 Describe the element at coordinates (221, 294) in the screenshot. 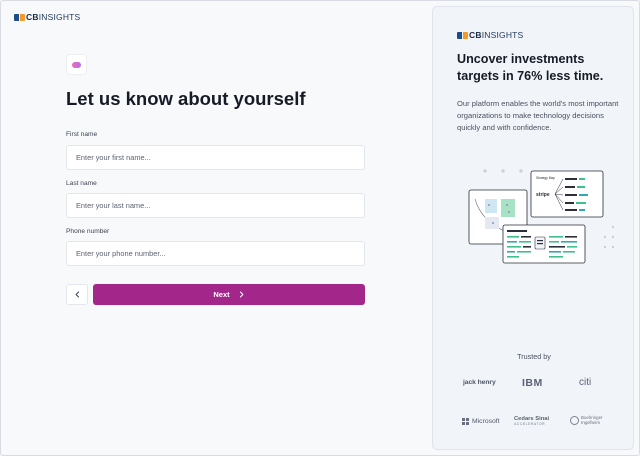

I see `next-button-label: Next` at that location.